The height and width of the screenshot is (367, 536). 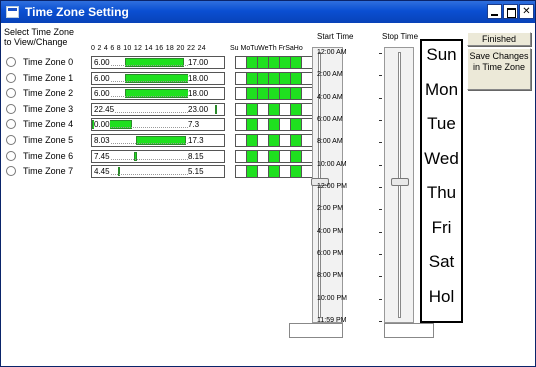 What do you see at coordinates (198, 62) in the screenshot?
I see `stop-value: 17.00` at bounding box center [198, 62].